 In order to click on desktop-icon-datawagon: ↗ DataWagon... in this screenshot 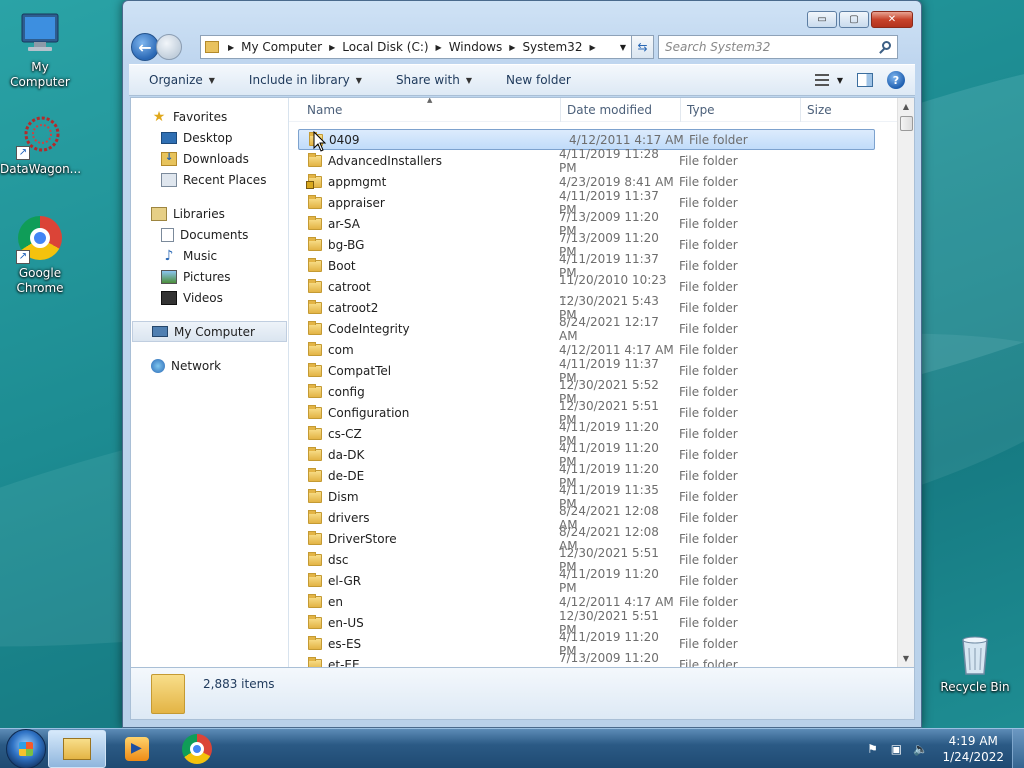, I will do `click(40, 144)`.